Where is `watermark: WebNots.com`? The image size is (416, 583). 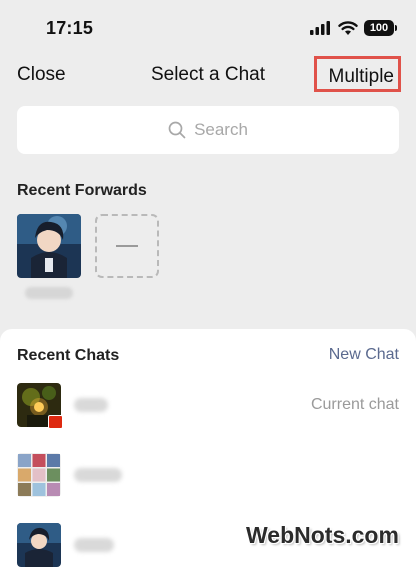
watermark: WebNots.com is located at coordinates (322, 535).